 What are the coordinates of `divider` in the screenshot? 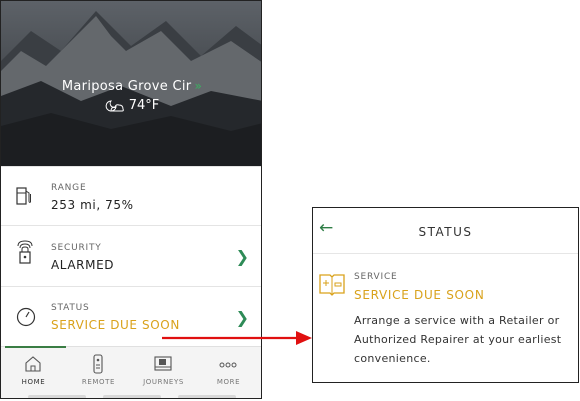 It's located at (445, 253).